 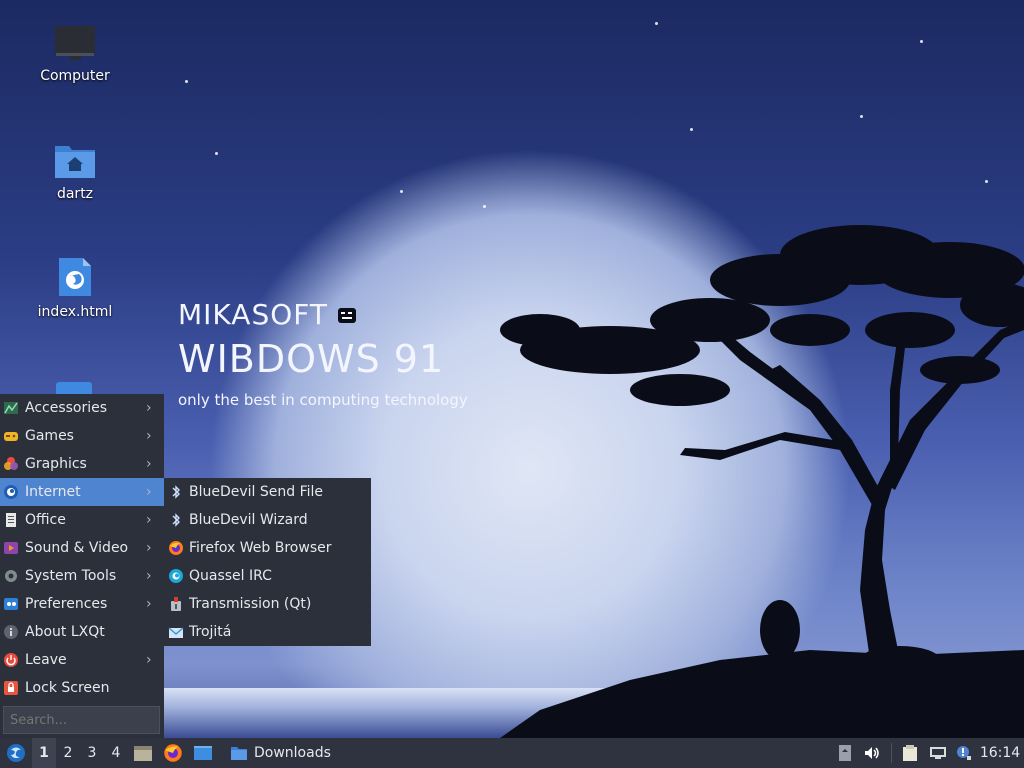 I want to click on notification-icon, so click(x=964, y=753).